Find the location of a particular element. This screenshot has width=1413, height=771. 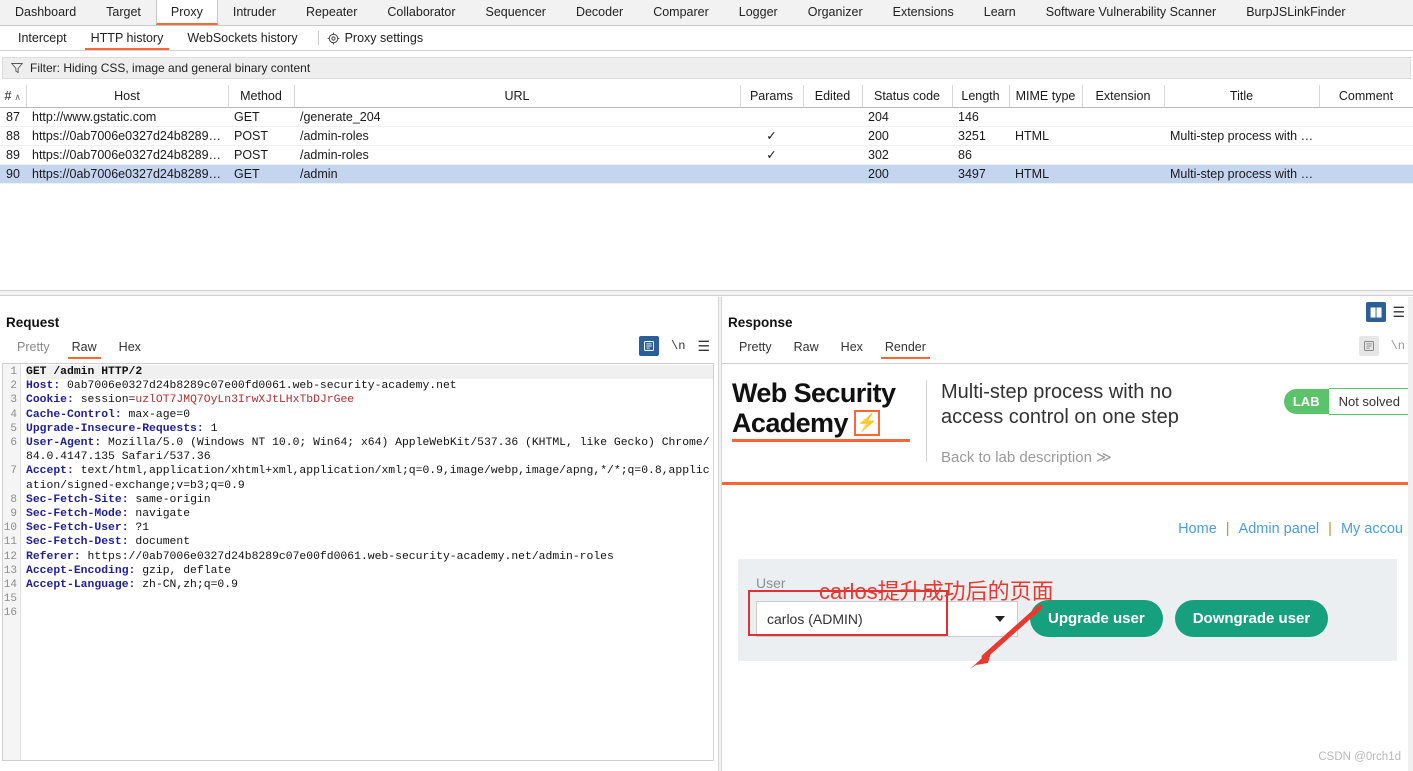

cell-num: 90 is located at coordinates (13, 174).